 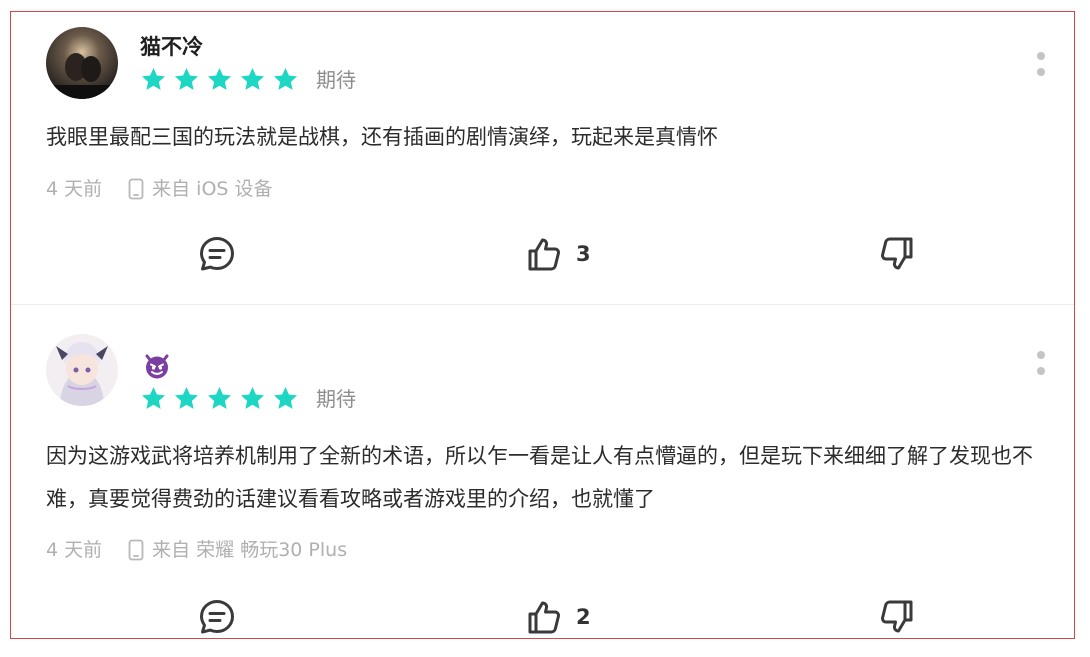 What do you see at coordinates (157, 366) in the screenshot?
I see `devil-emoji-icon` at bounding box center [157, 366].